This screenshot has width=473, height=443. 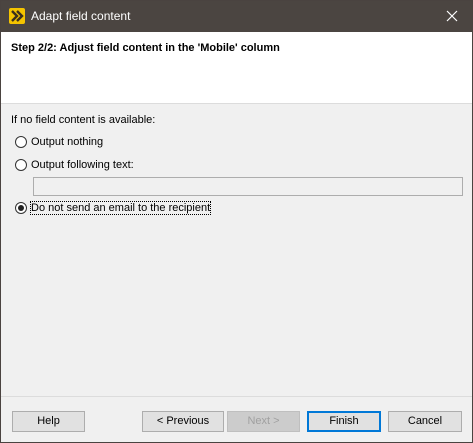 I want to click on cancel-button: Cancel, so click(x=425, y=421).